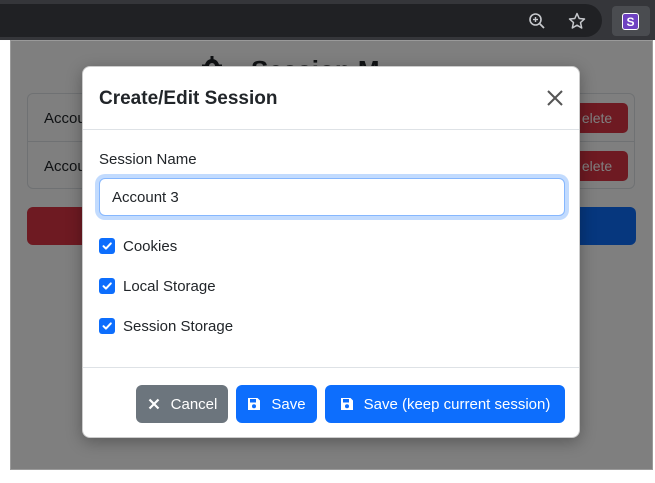 Image resolution: width=655 pixels, height=483 pixels. I want to click on cancel-button: Cancel, so click(182, 404).